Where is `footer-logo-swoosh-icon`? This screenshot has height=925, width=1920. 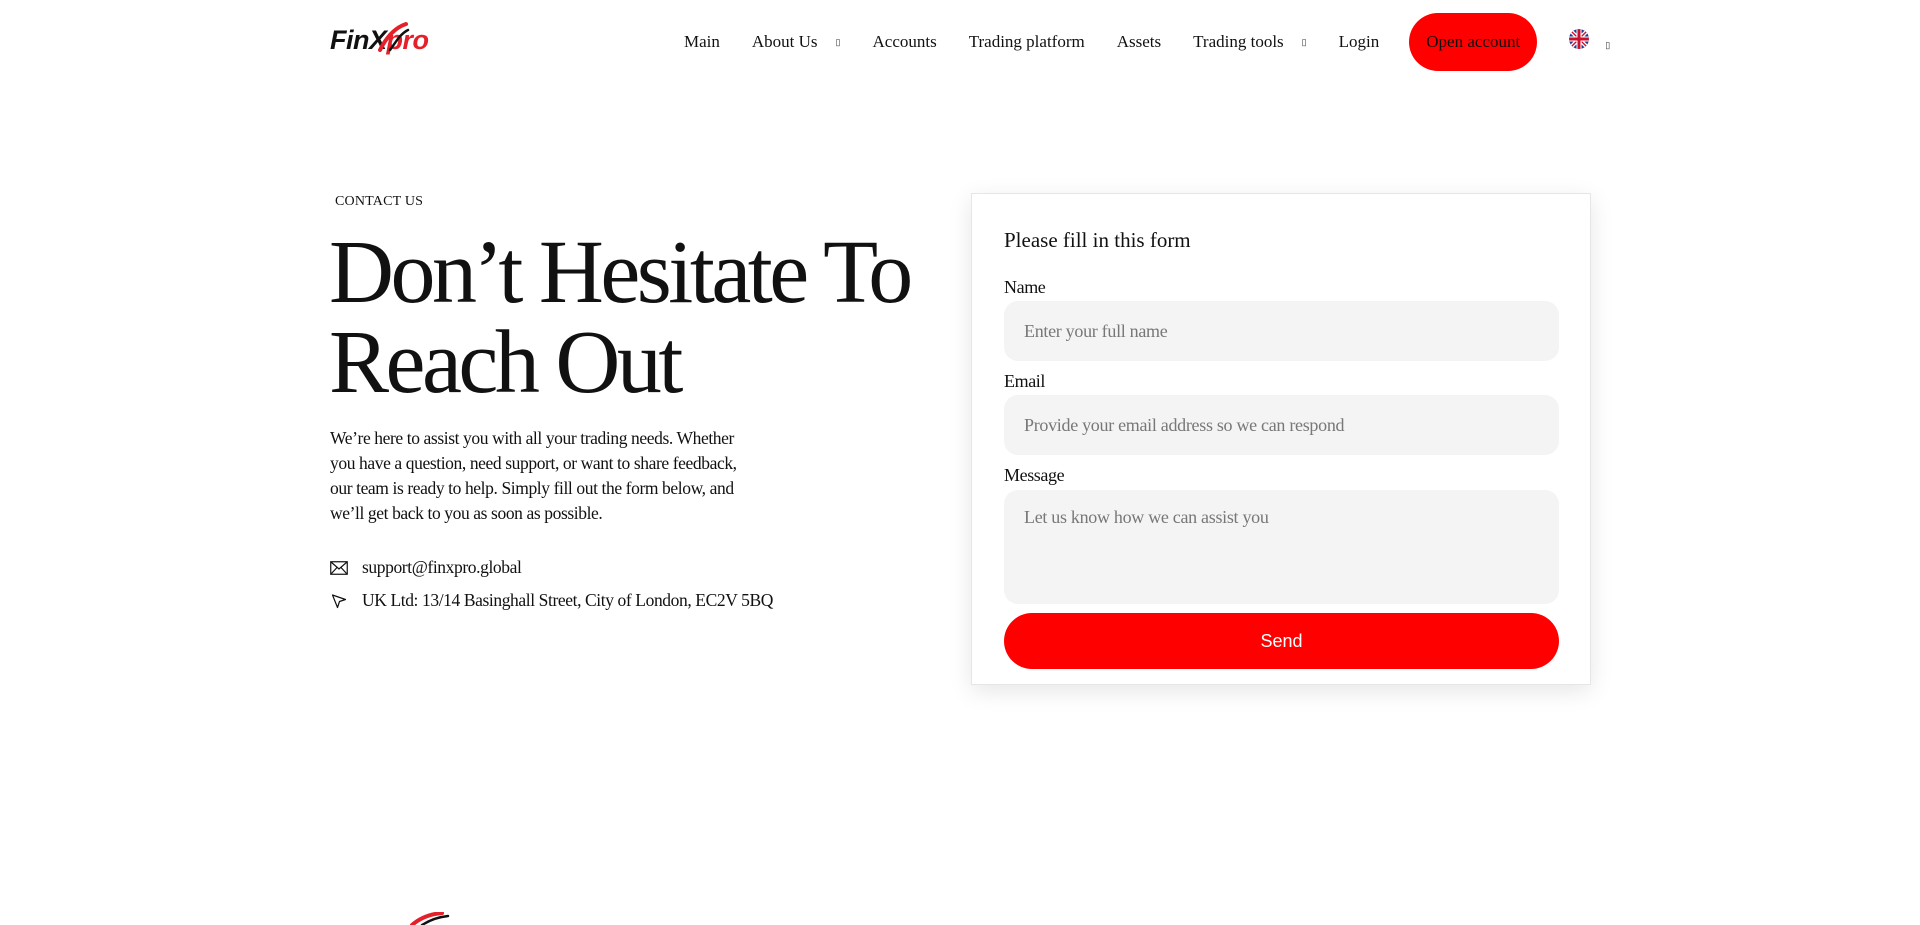 footer-logo-swoosh-icon is located at coordinates (430, 918).